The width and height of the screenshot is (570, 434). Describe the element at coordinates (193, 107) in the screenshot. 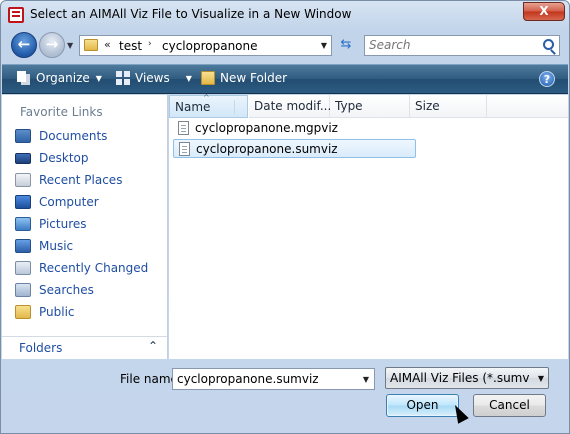

I see `column-header-label: Name` at that location.